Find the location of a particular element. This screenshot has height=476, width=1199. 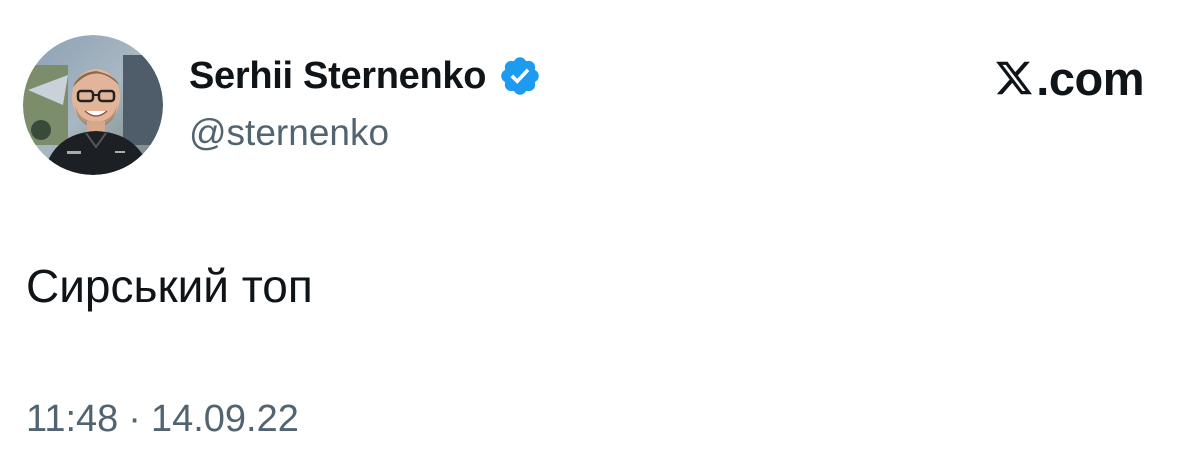

tweet-time: 11:48 is located at coordinates (72, 419).